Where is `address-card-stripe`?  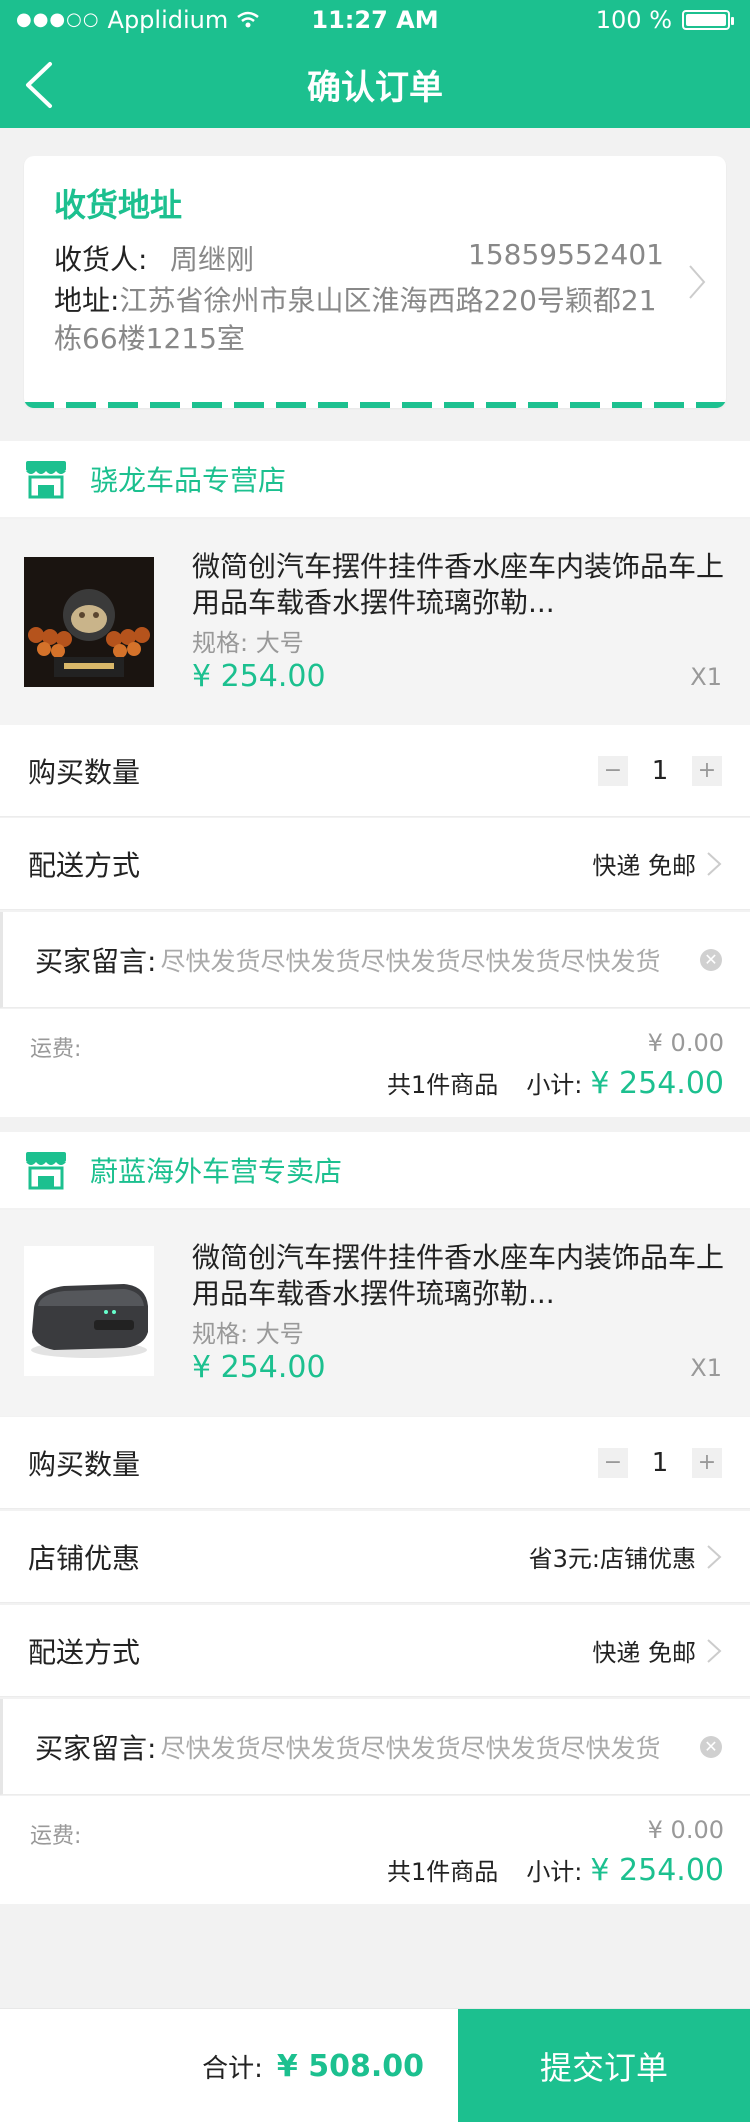
address-card-stripe is located at coordinates (375, 405).